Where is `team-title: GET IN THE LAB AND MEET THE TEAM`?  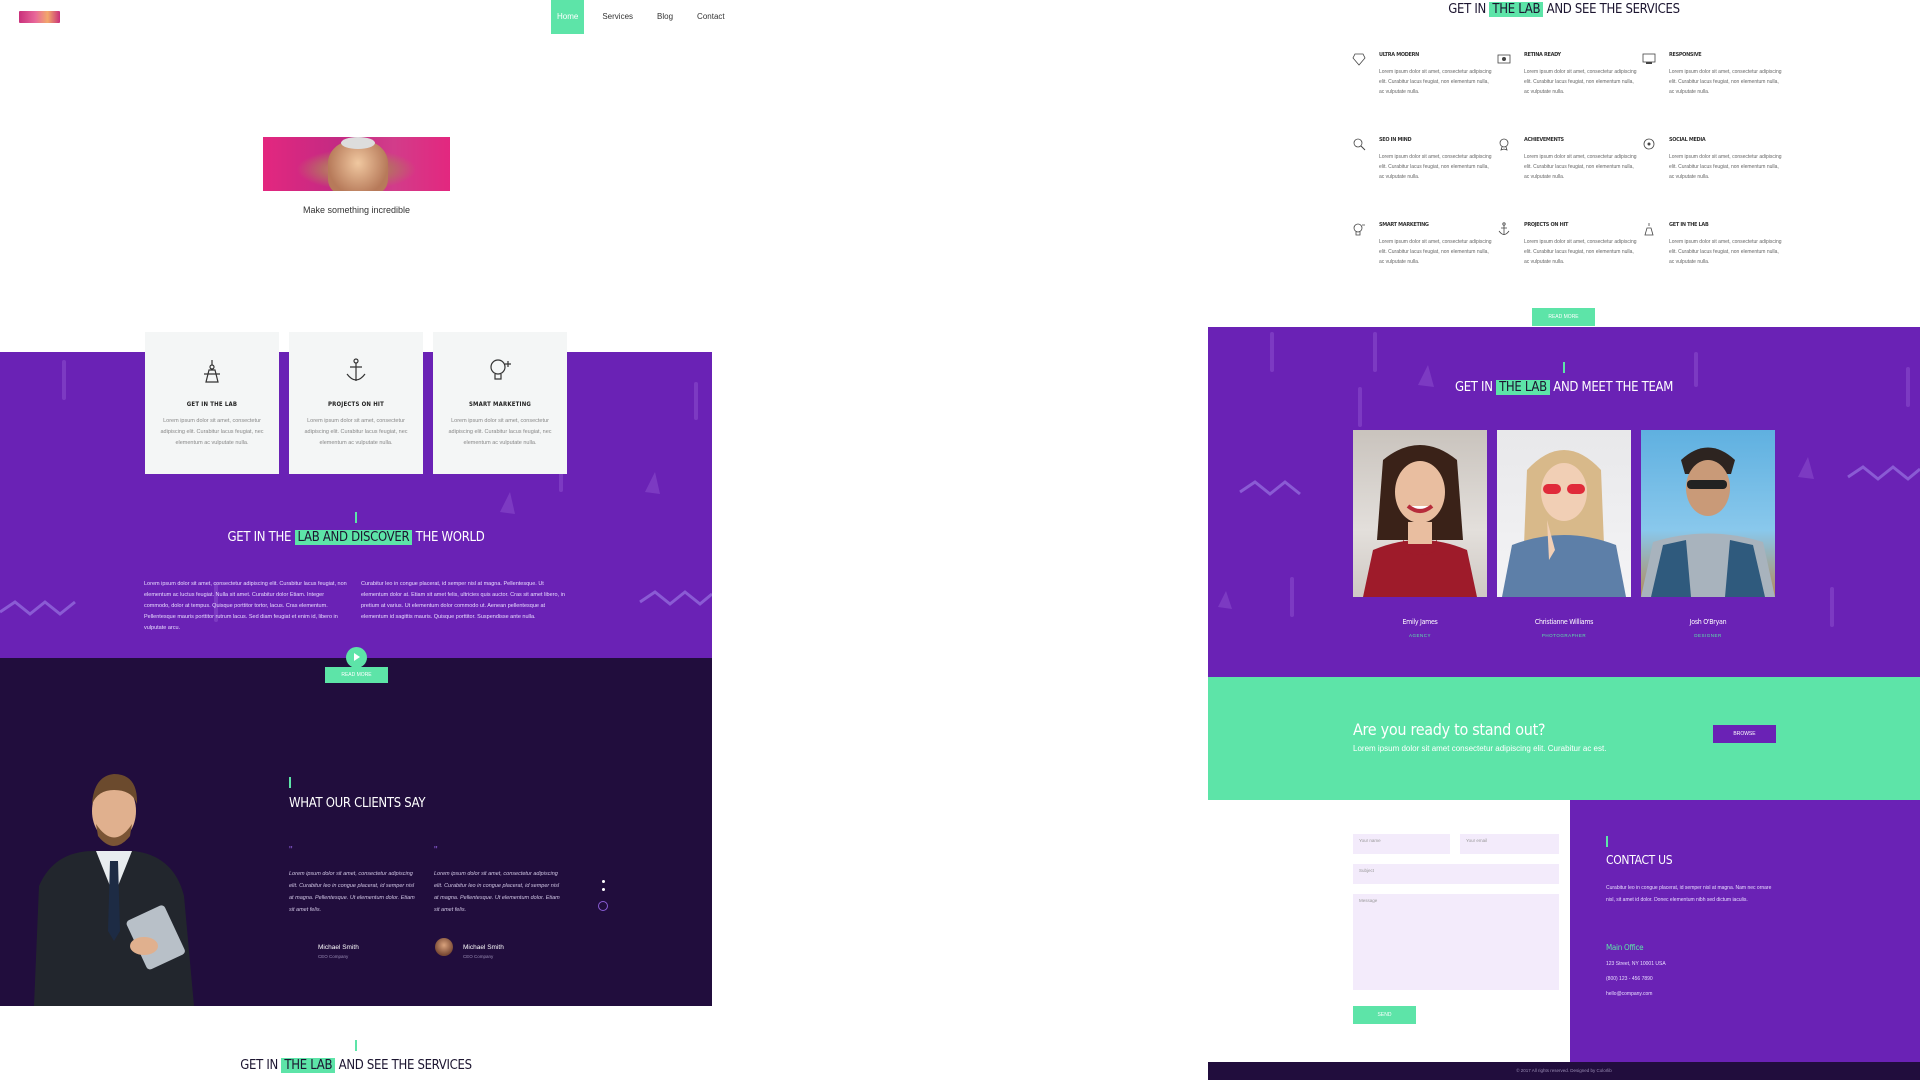 team-title: GET IN THE LAB AND MEET THE TEAM is located at coordinates (1564, 387).